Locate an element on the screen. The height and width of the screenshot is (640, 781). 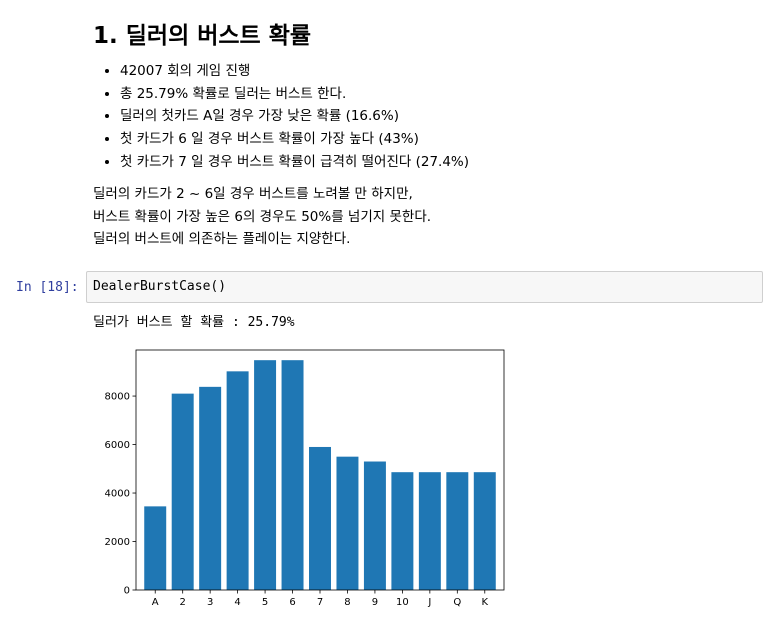
x-tick-label: 9 is located at coordinates (375, 602).